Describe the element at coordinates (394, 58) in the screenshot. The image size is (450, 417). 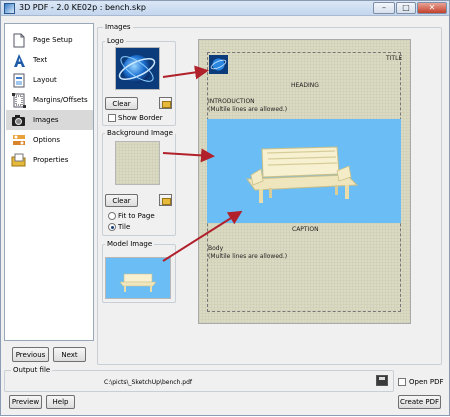
I see `preview-title: TITLE` at that location.